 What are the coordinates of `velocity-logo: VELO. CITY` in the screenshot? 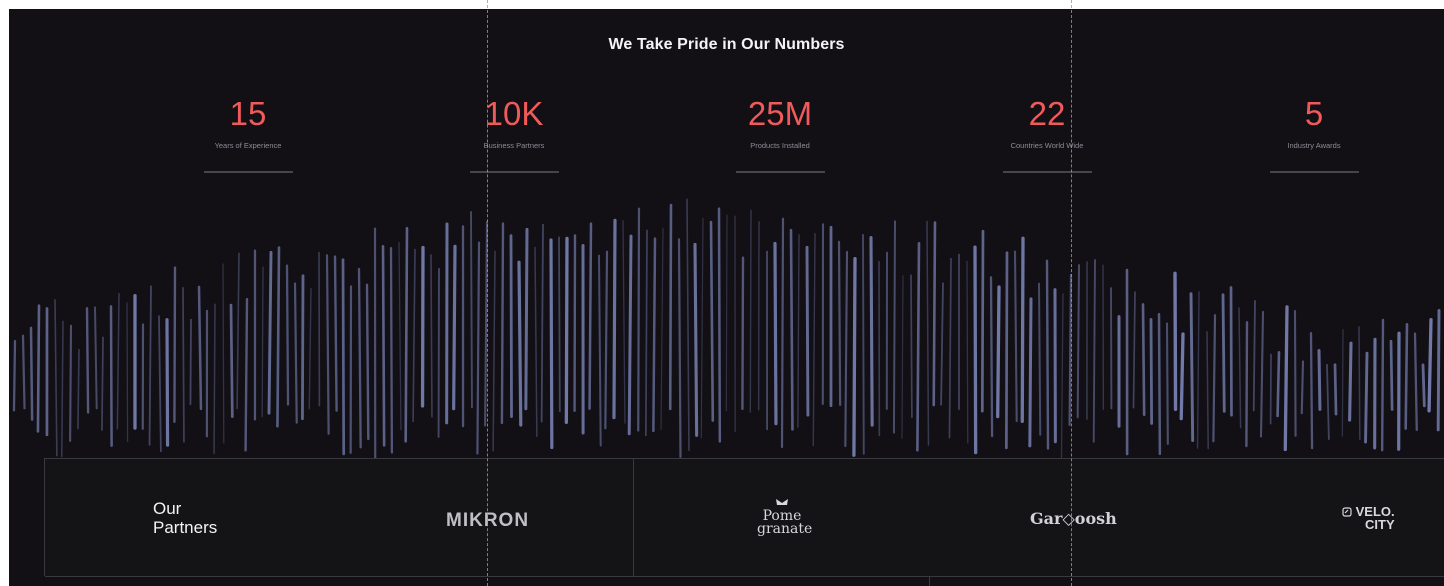 It's located at (1368, 518).